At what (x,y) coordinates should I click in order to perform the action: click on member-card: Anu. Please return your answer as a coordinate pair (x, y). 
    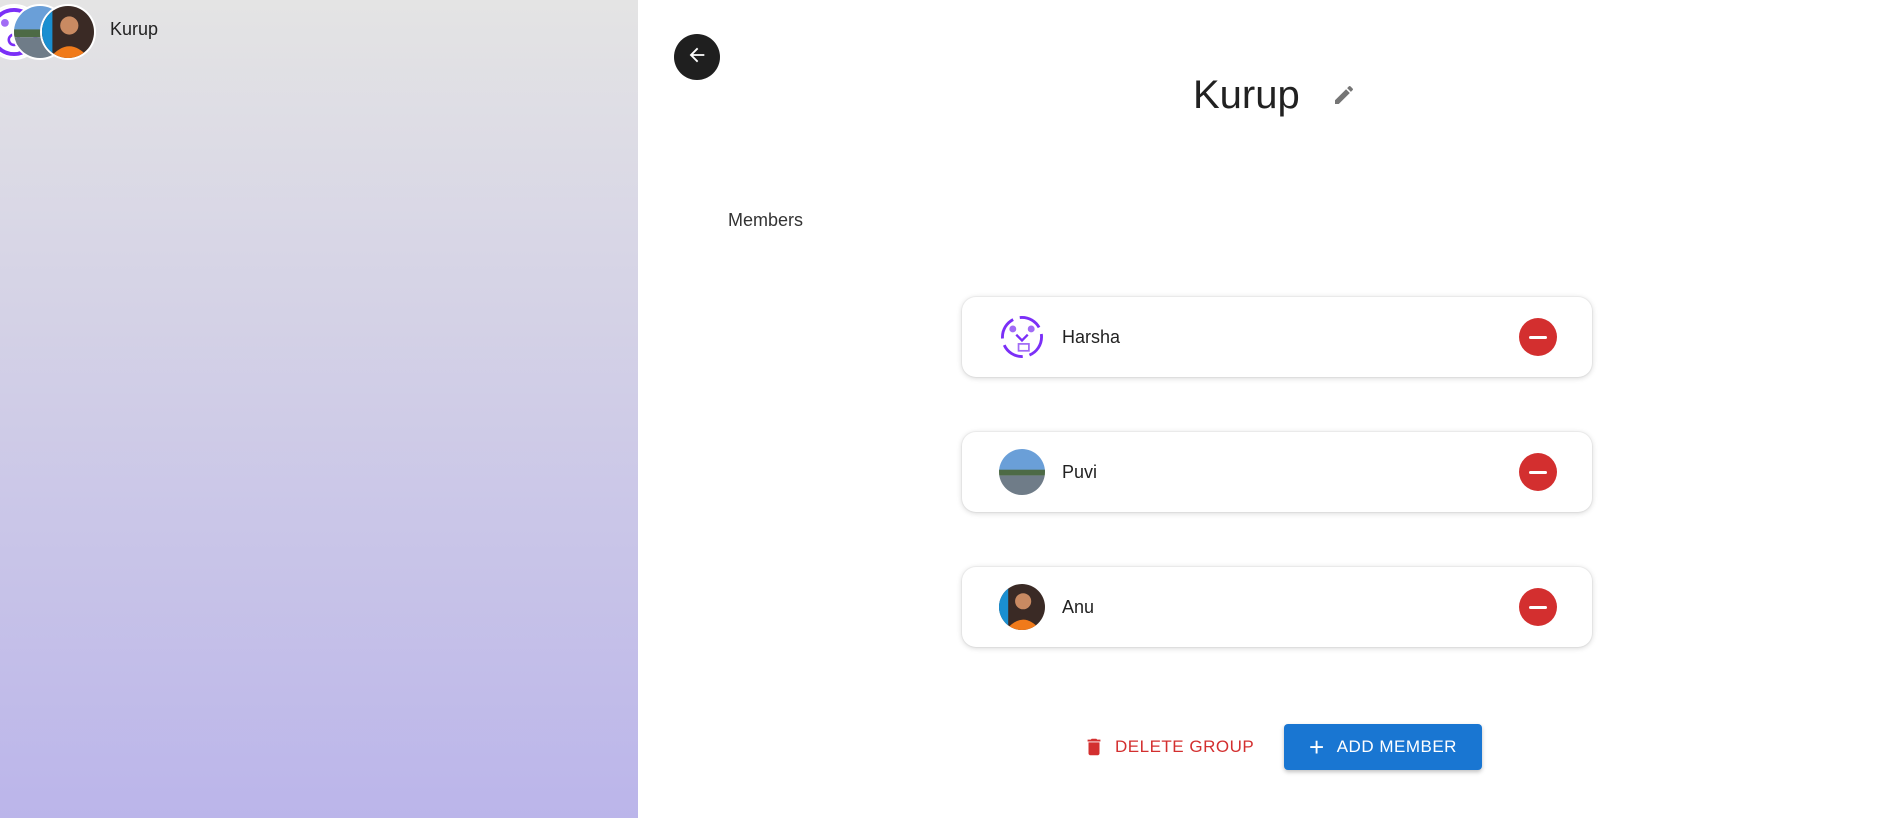
    Looking at the image, I should click on (1277, 607).